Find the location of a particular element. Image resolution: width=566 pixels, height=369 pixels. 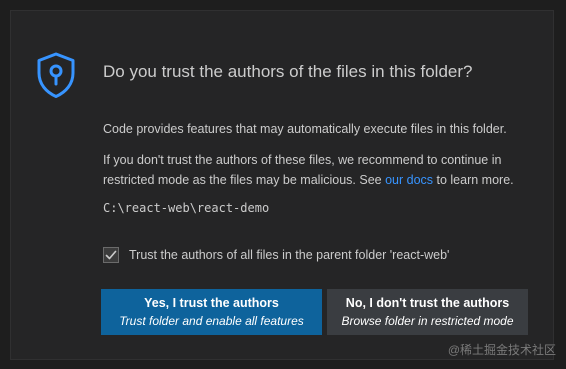

shield-lock-icon is located at coordinates (56, 75).